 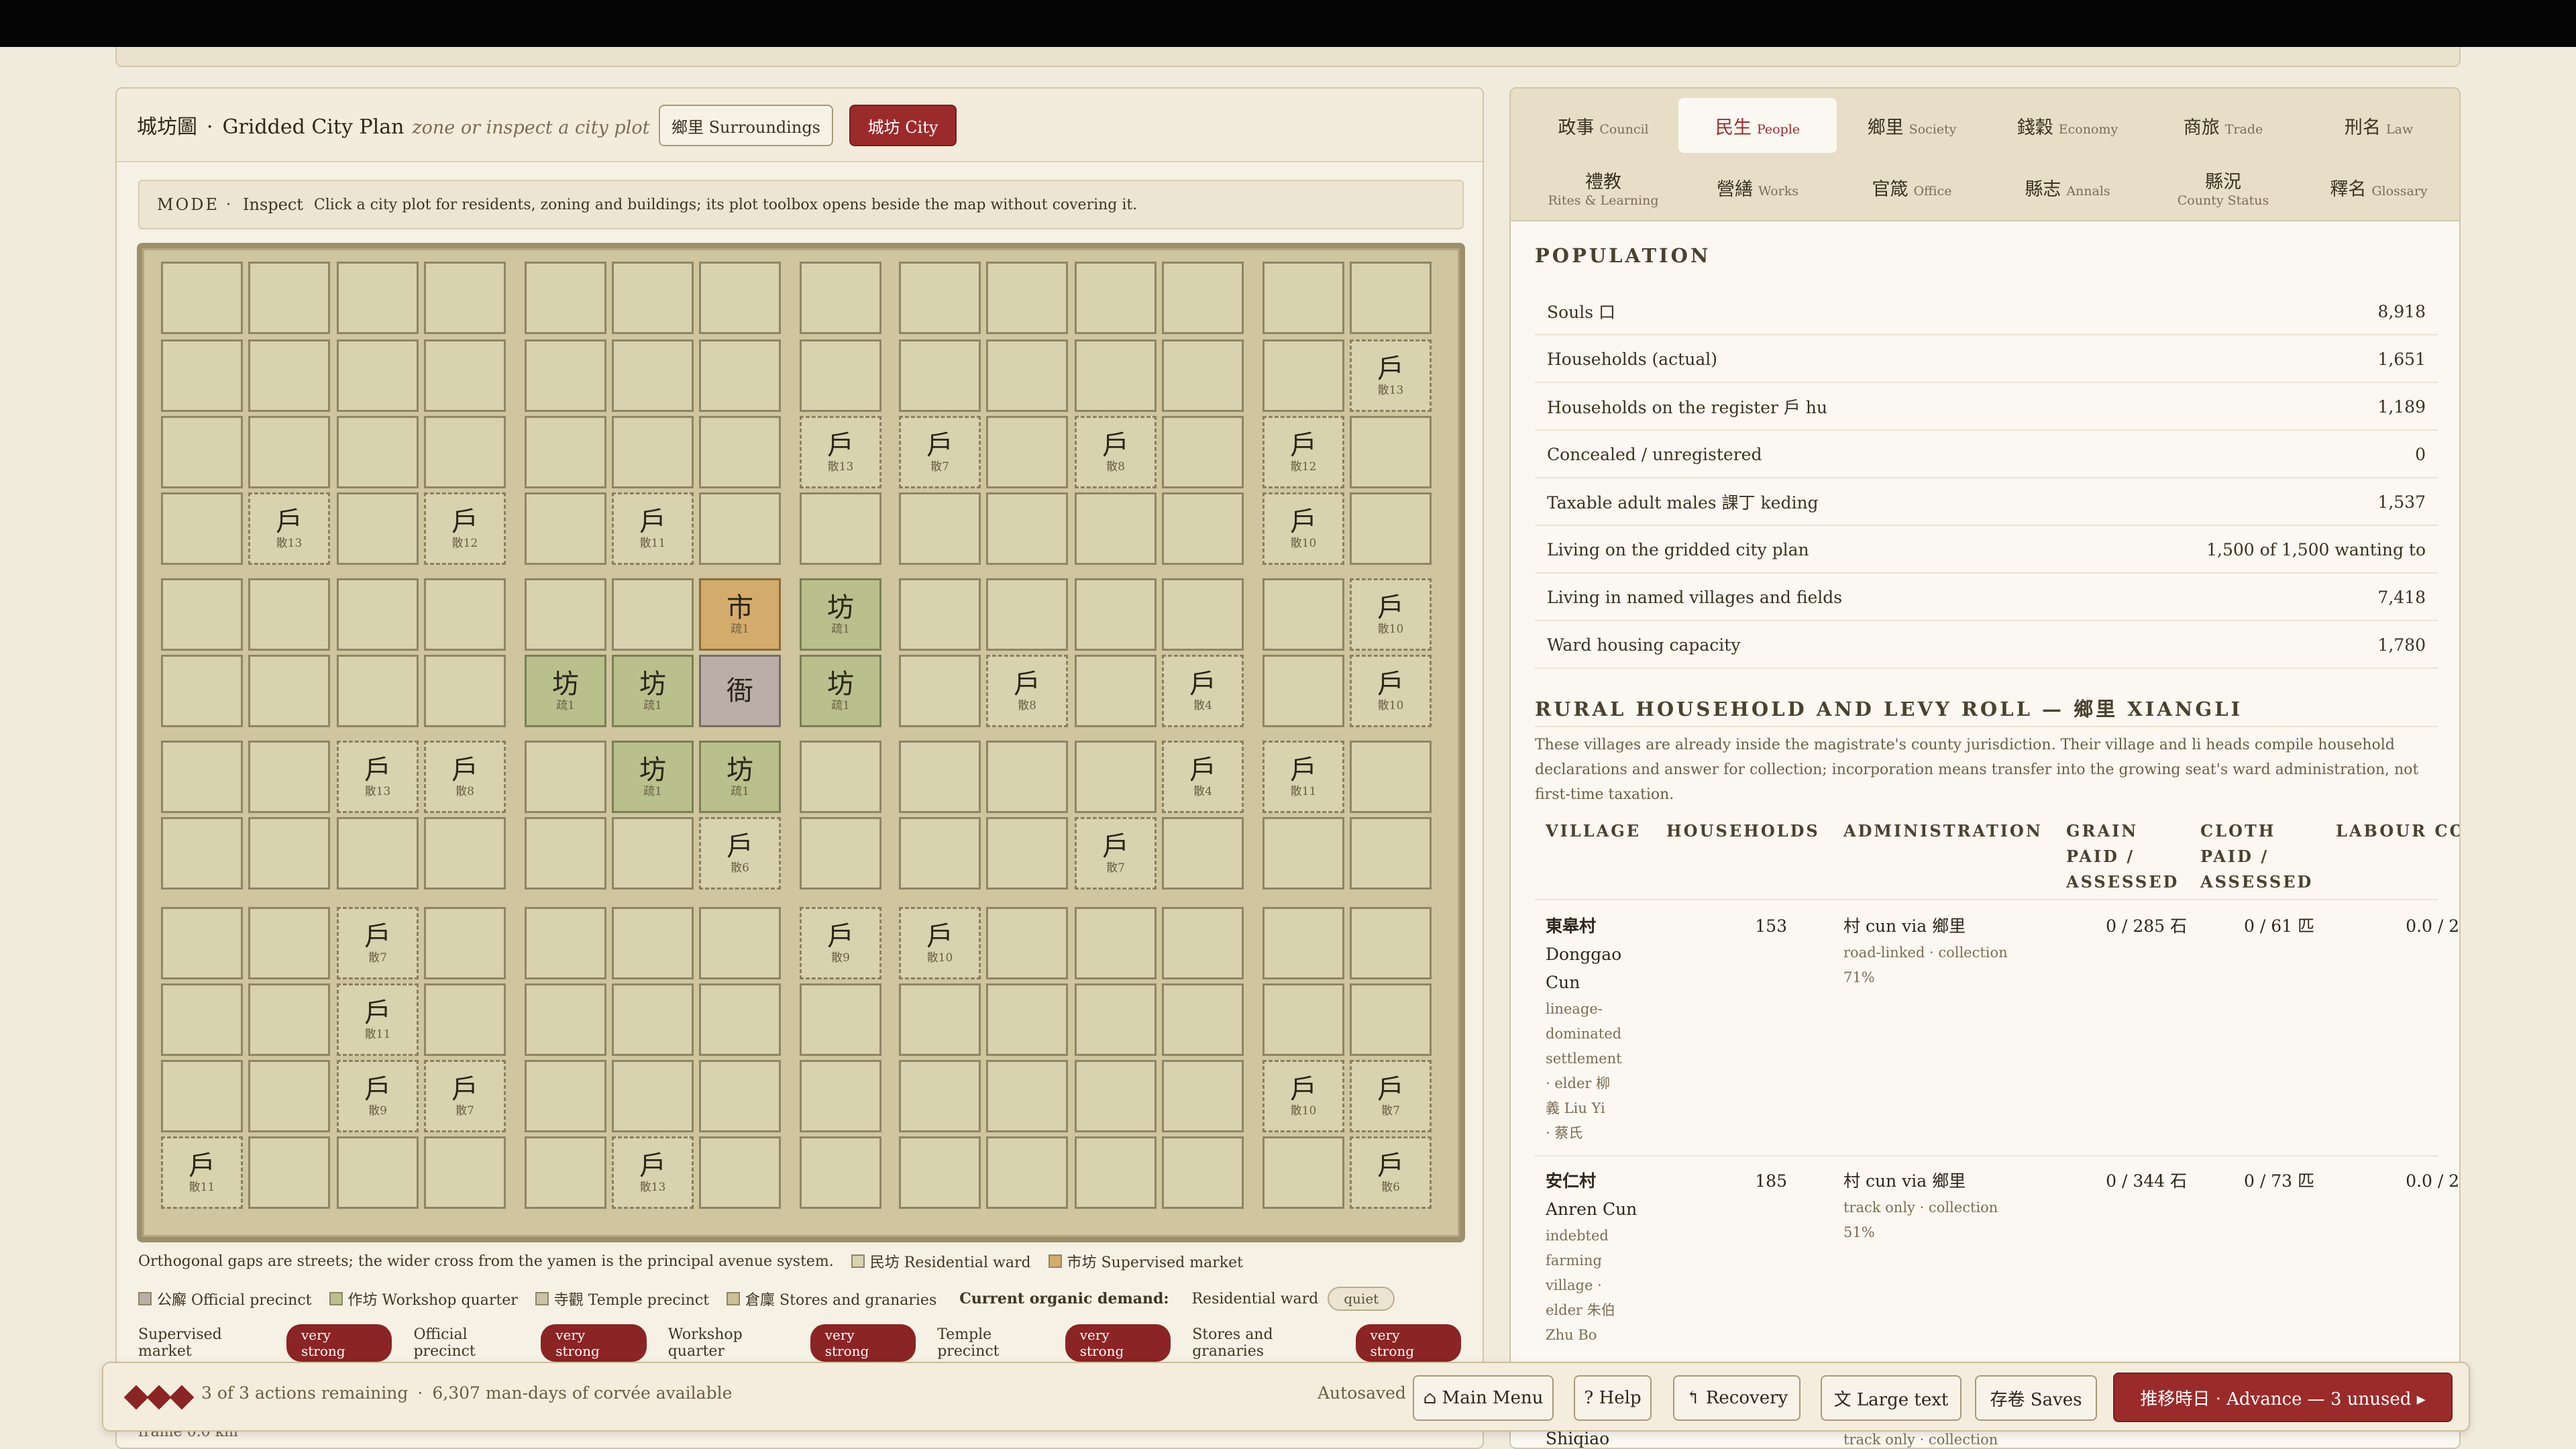 What do you see at coordinates (1757, 125) in the screenshot?
I see `tab-people: 民生 People` at bounding box center [1757, 125].